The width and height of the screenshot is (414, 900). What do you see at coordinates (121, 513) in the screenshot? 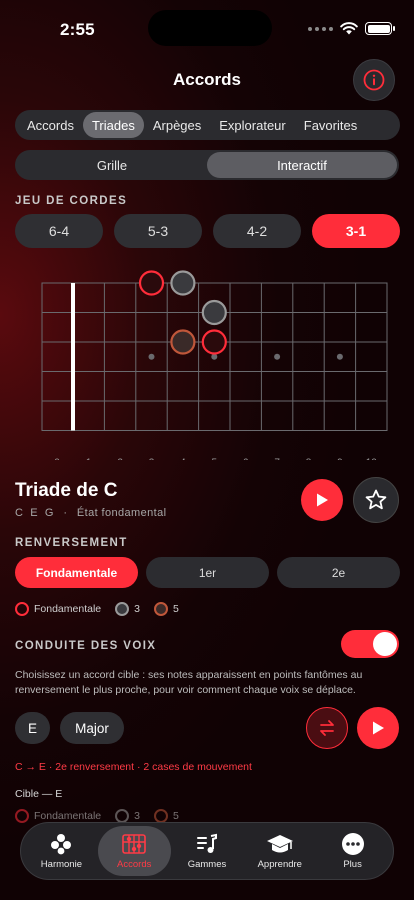
I see `chord-state: État fondamental` at bounding box center [121, 513].